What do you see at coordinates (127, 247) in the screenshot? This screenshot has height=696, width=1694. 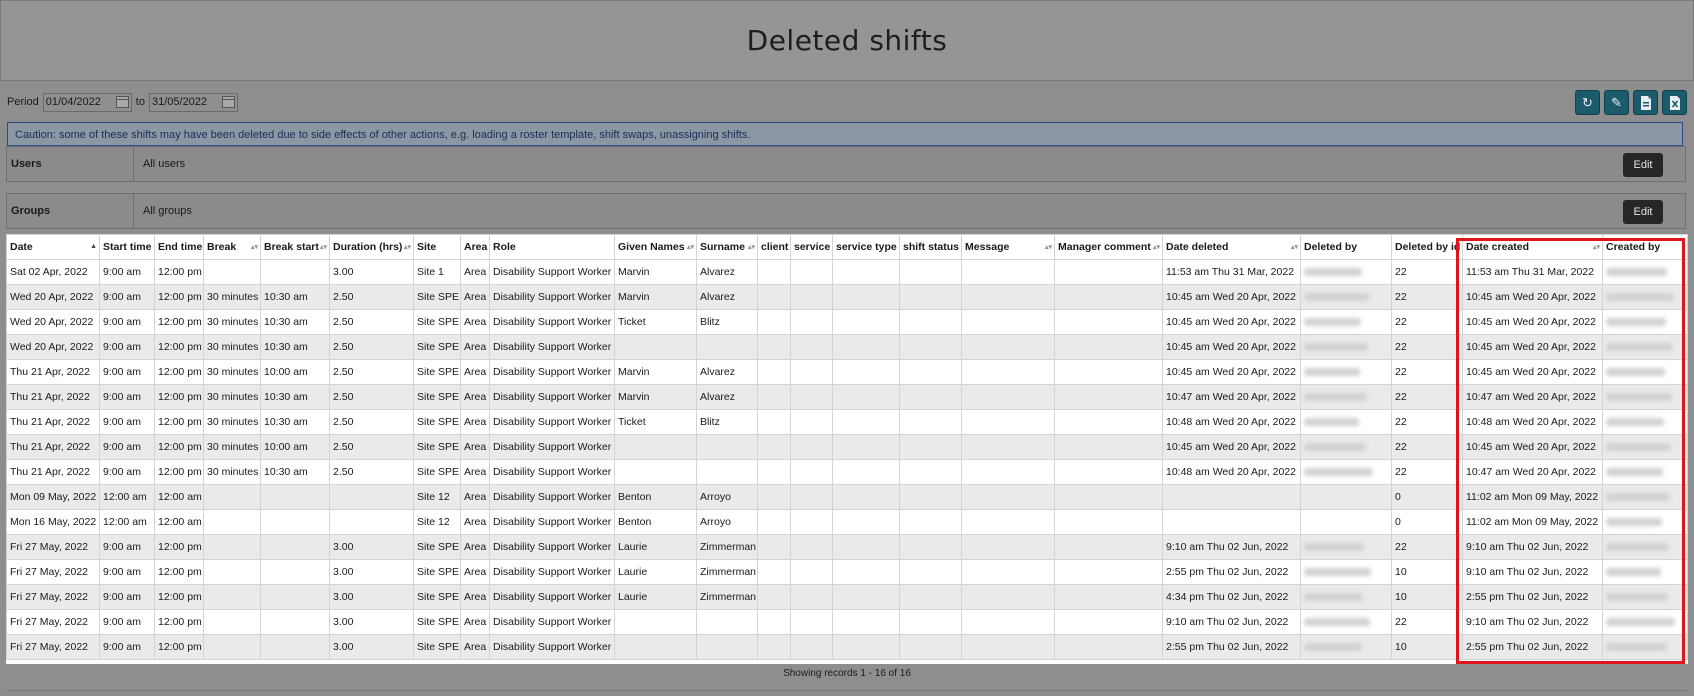 I see `column-header: Start time` at bounding box center [127, 247].